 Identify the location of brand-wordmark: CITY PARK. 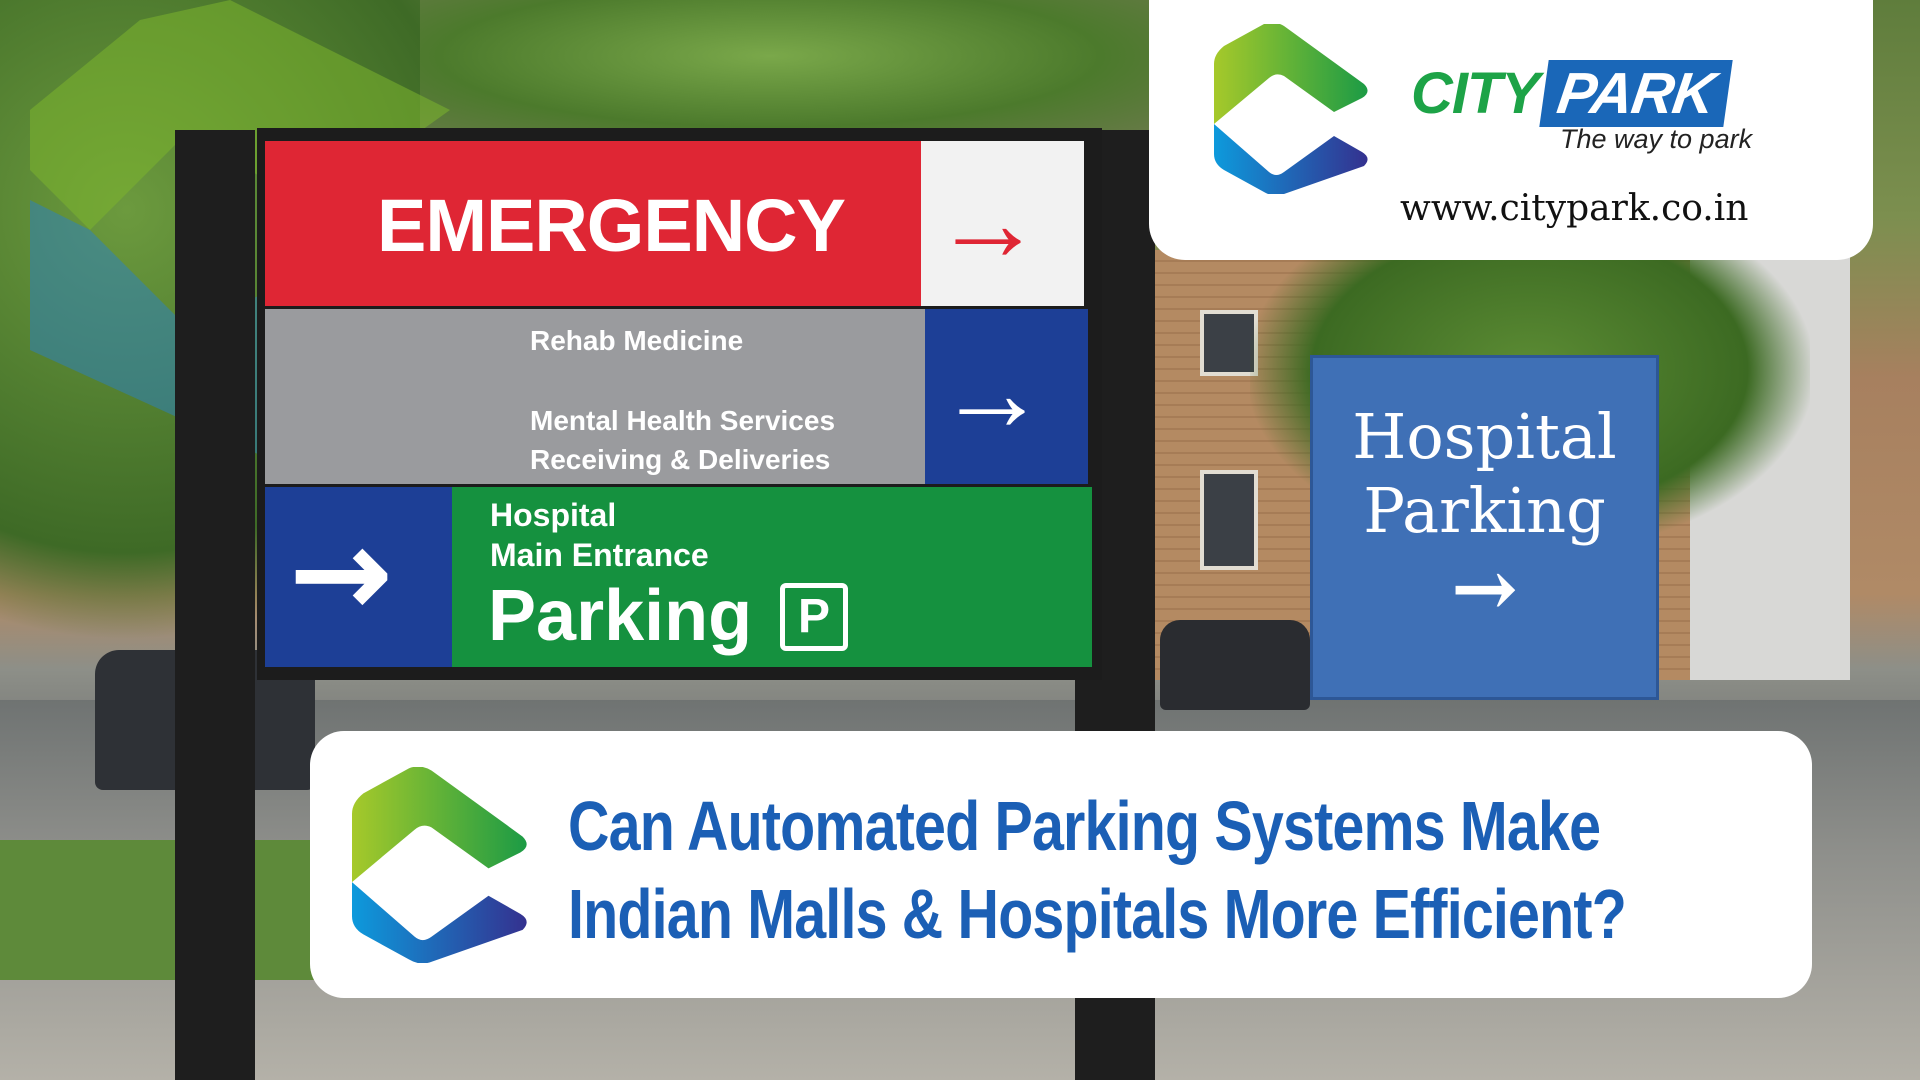
(1572, 93).